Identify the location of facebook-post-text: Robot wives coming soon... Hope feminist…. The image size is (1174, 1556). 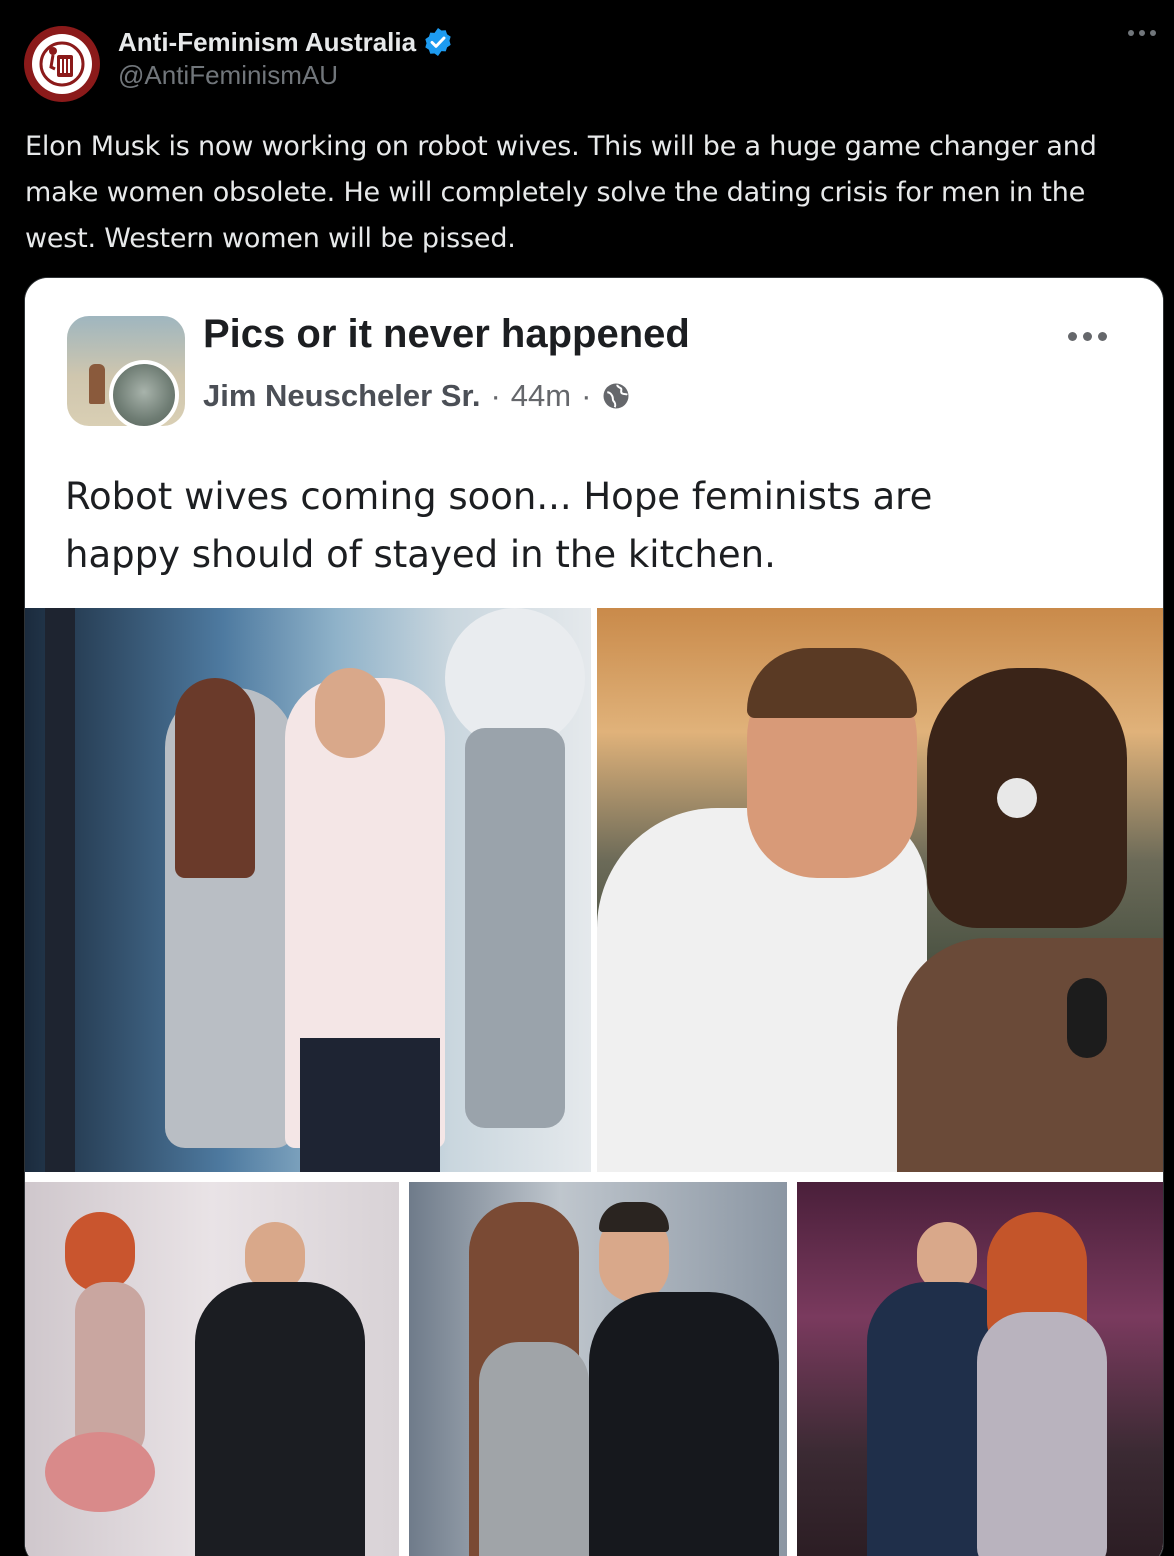
(499, 525).